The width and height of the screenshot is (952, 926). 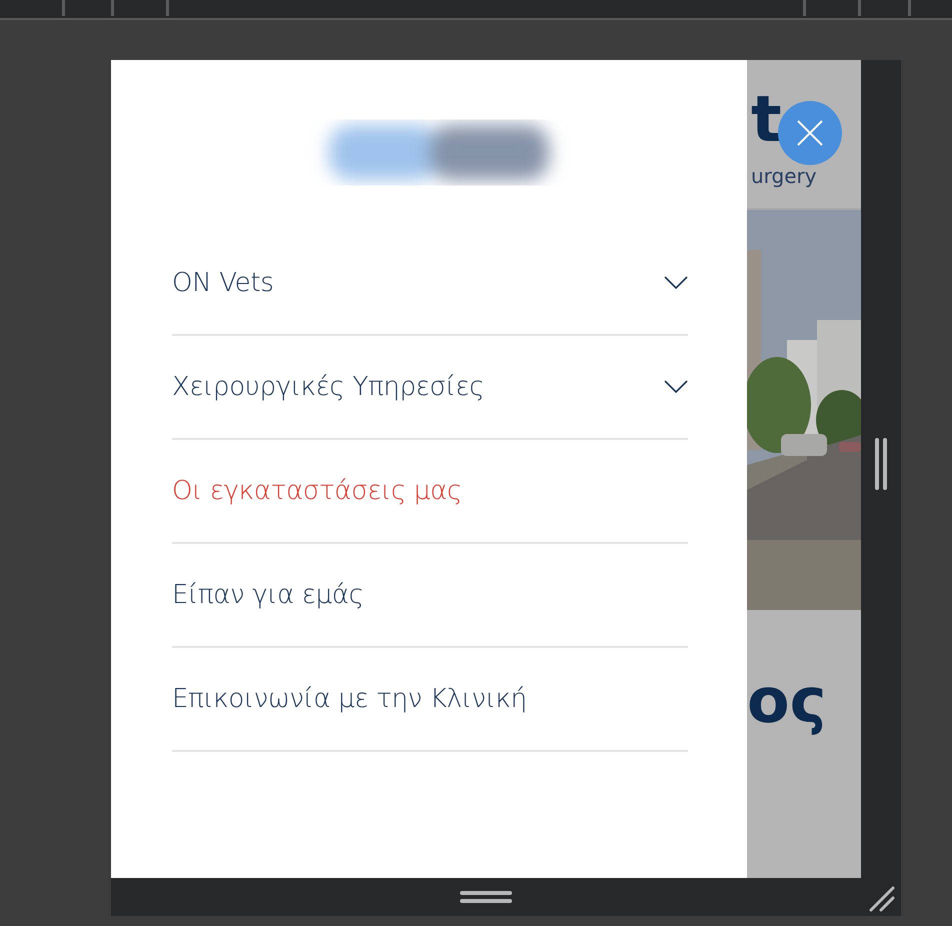 I want to click on menu-item: Επικοινωνία με την Κλινική, so click(x=430, y=700).